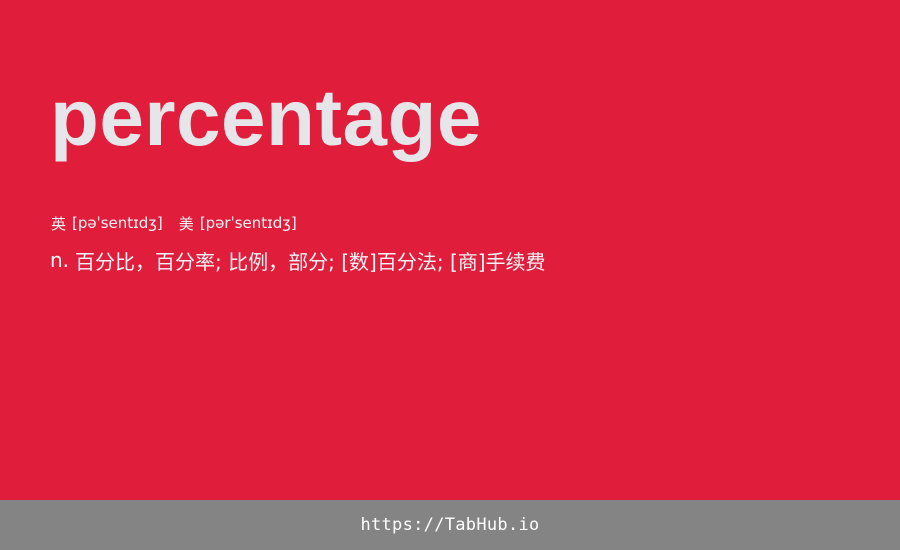  What do you see at coordinates (60, 260) in the screenshot?
I see `part-of-speech: n.` at bounding box center [60, 260].